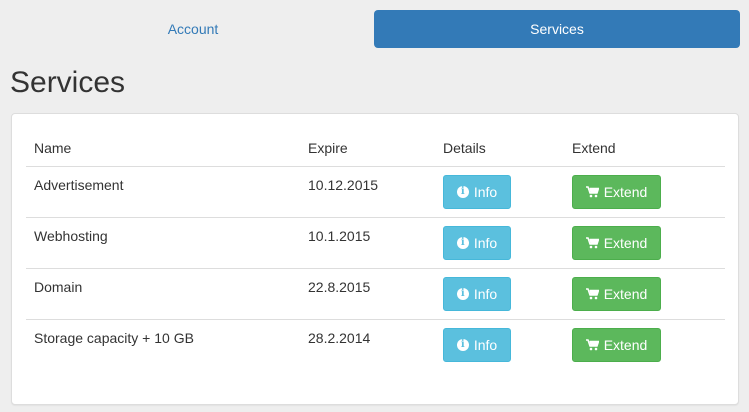 The height and width of the screenshot is (412, 749). What do you see at coordinates (71, 235) in the screenshot?
I see `service-name: Webhosting` at bounding box center [71, 235].